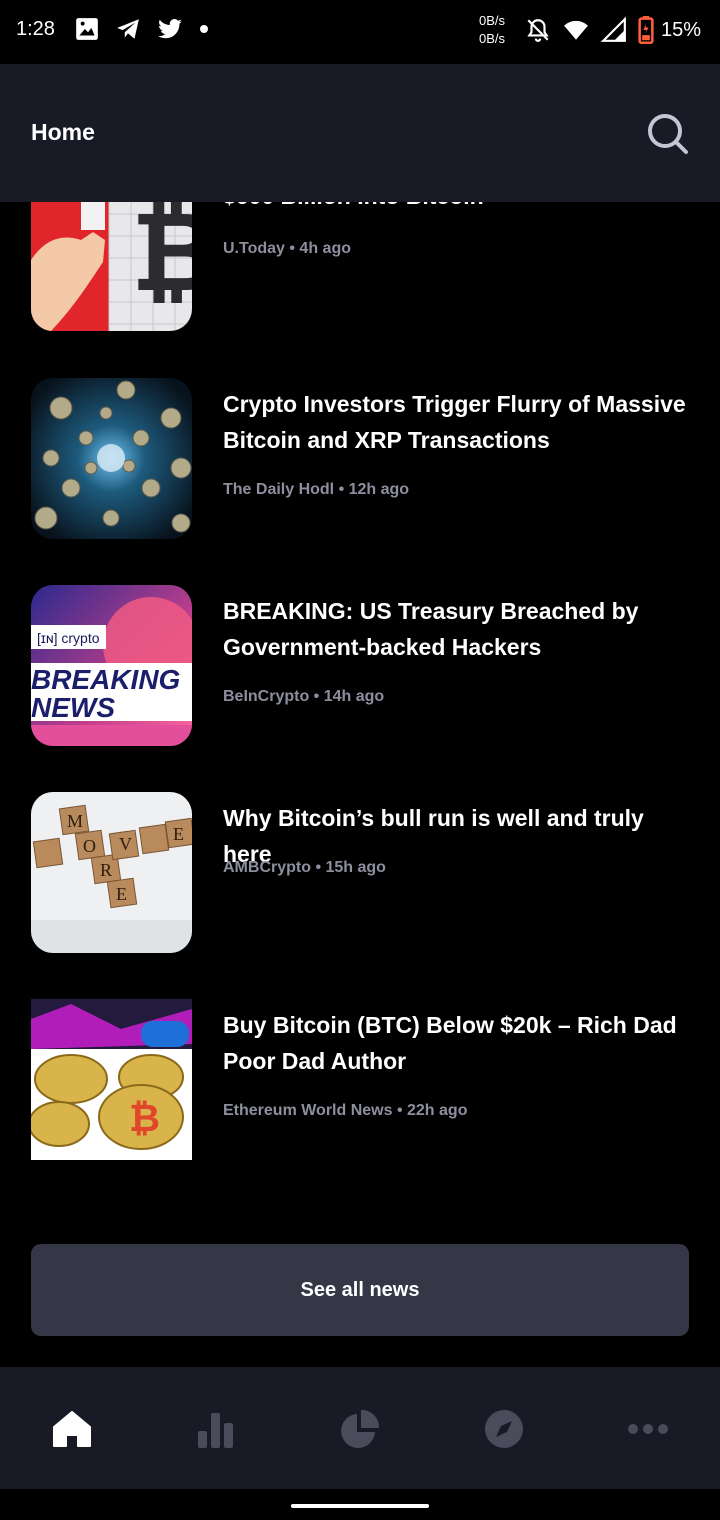 This screenshot has width=720, height=1520. What do you see at coordinates (121, 894) in the screenshot?
I see `tile-e-text: E` at bounding box center [121, 894].